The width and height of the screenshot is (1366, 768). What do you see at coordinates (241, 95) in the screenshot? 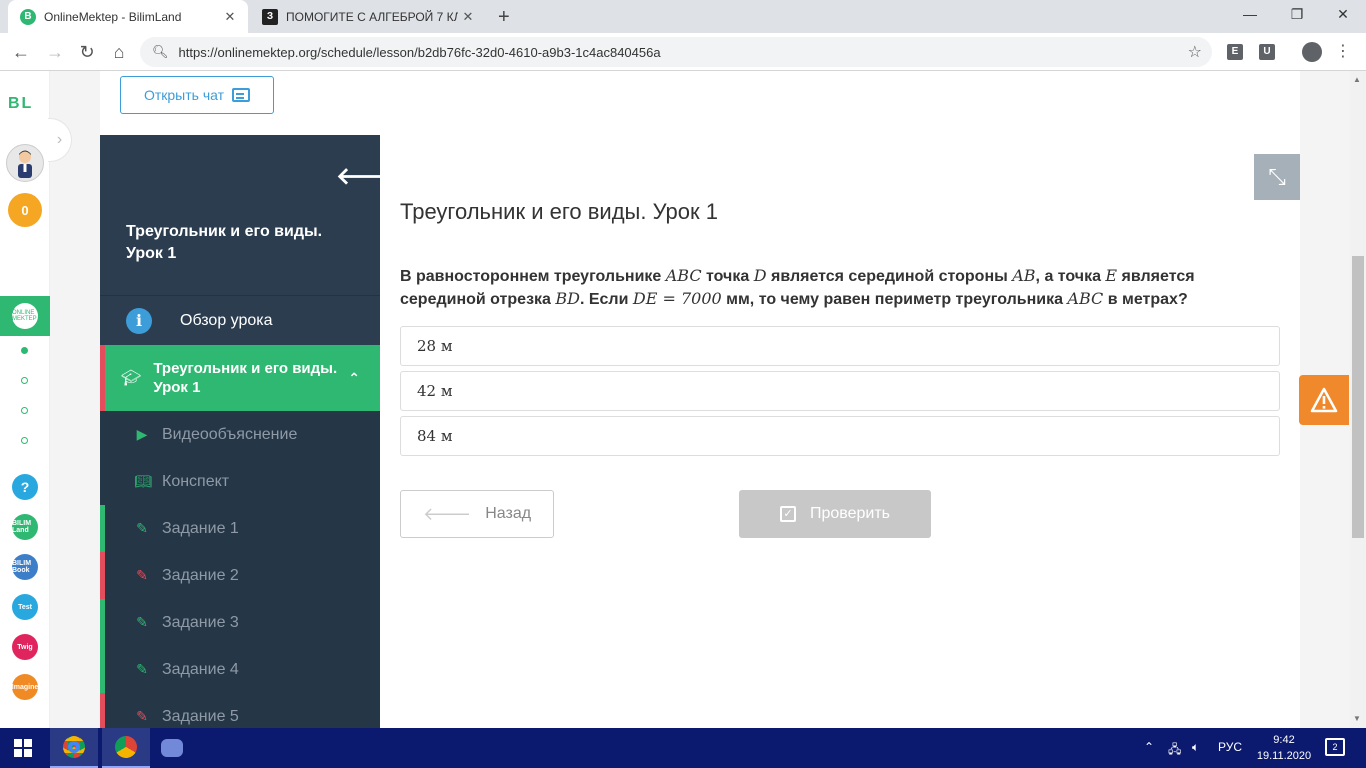
I see `chat-icon` at bounding box center [241, 95].